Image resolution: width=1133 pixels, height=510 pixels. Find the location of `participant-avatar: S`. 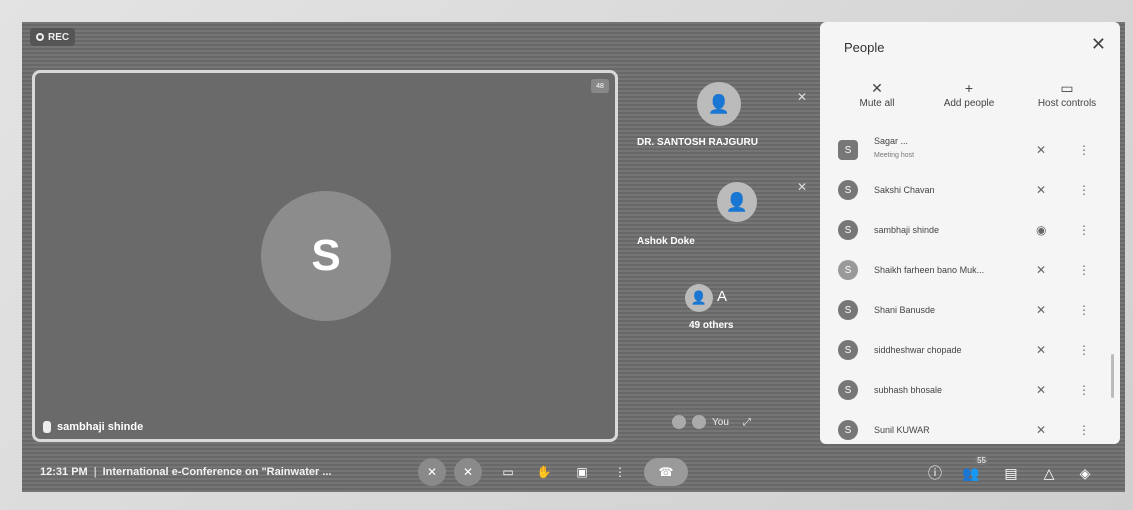

participant-avatar: S is located at coordinates (326, 256).